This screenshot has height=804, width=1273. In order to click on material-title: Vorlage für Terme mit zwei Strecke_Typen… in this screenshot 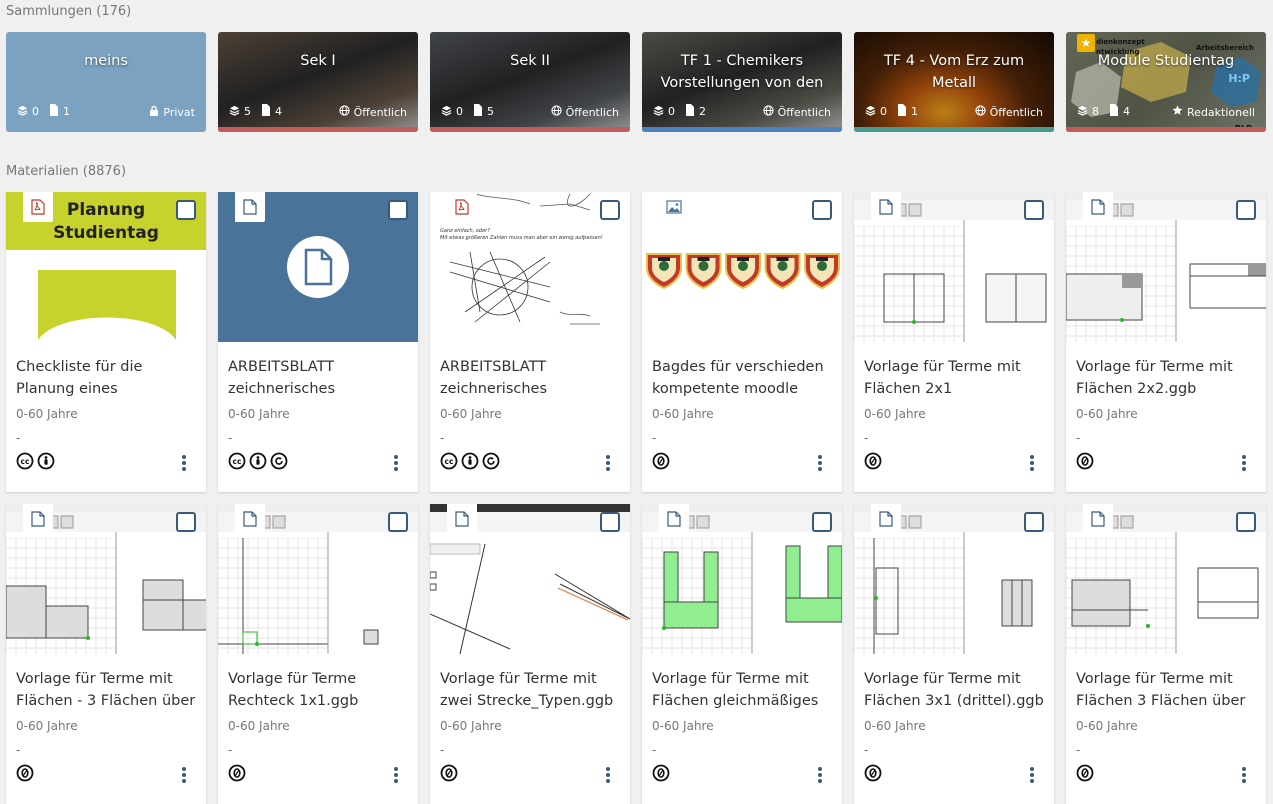, I will do `click(530, 690)`.